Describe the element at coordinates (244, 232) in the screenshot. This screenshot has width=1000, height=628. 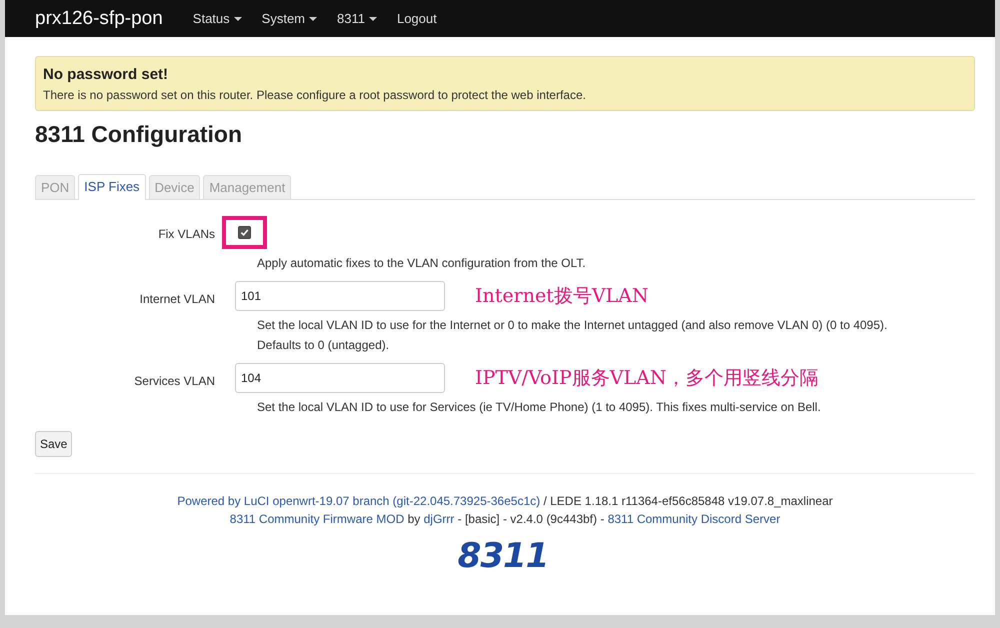
I see `checkbox` at that location.